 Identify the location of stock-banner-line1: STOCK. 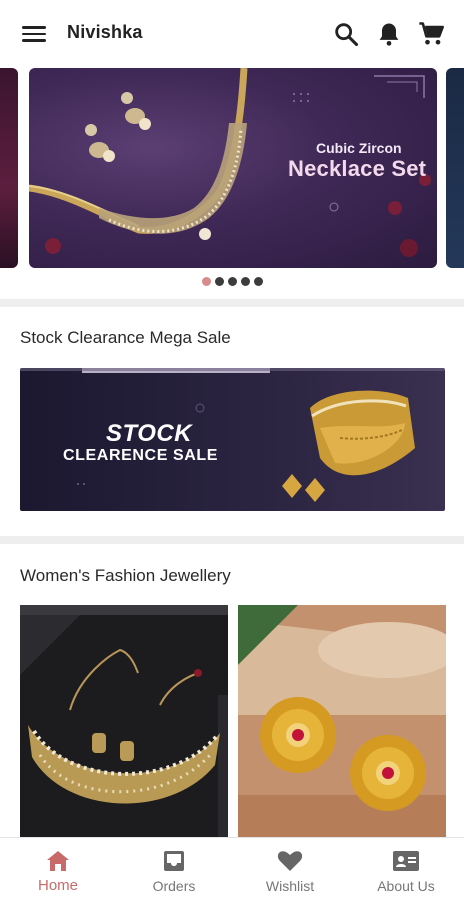
(149, 433).